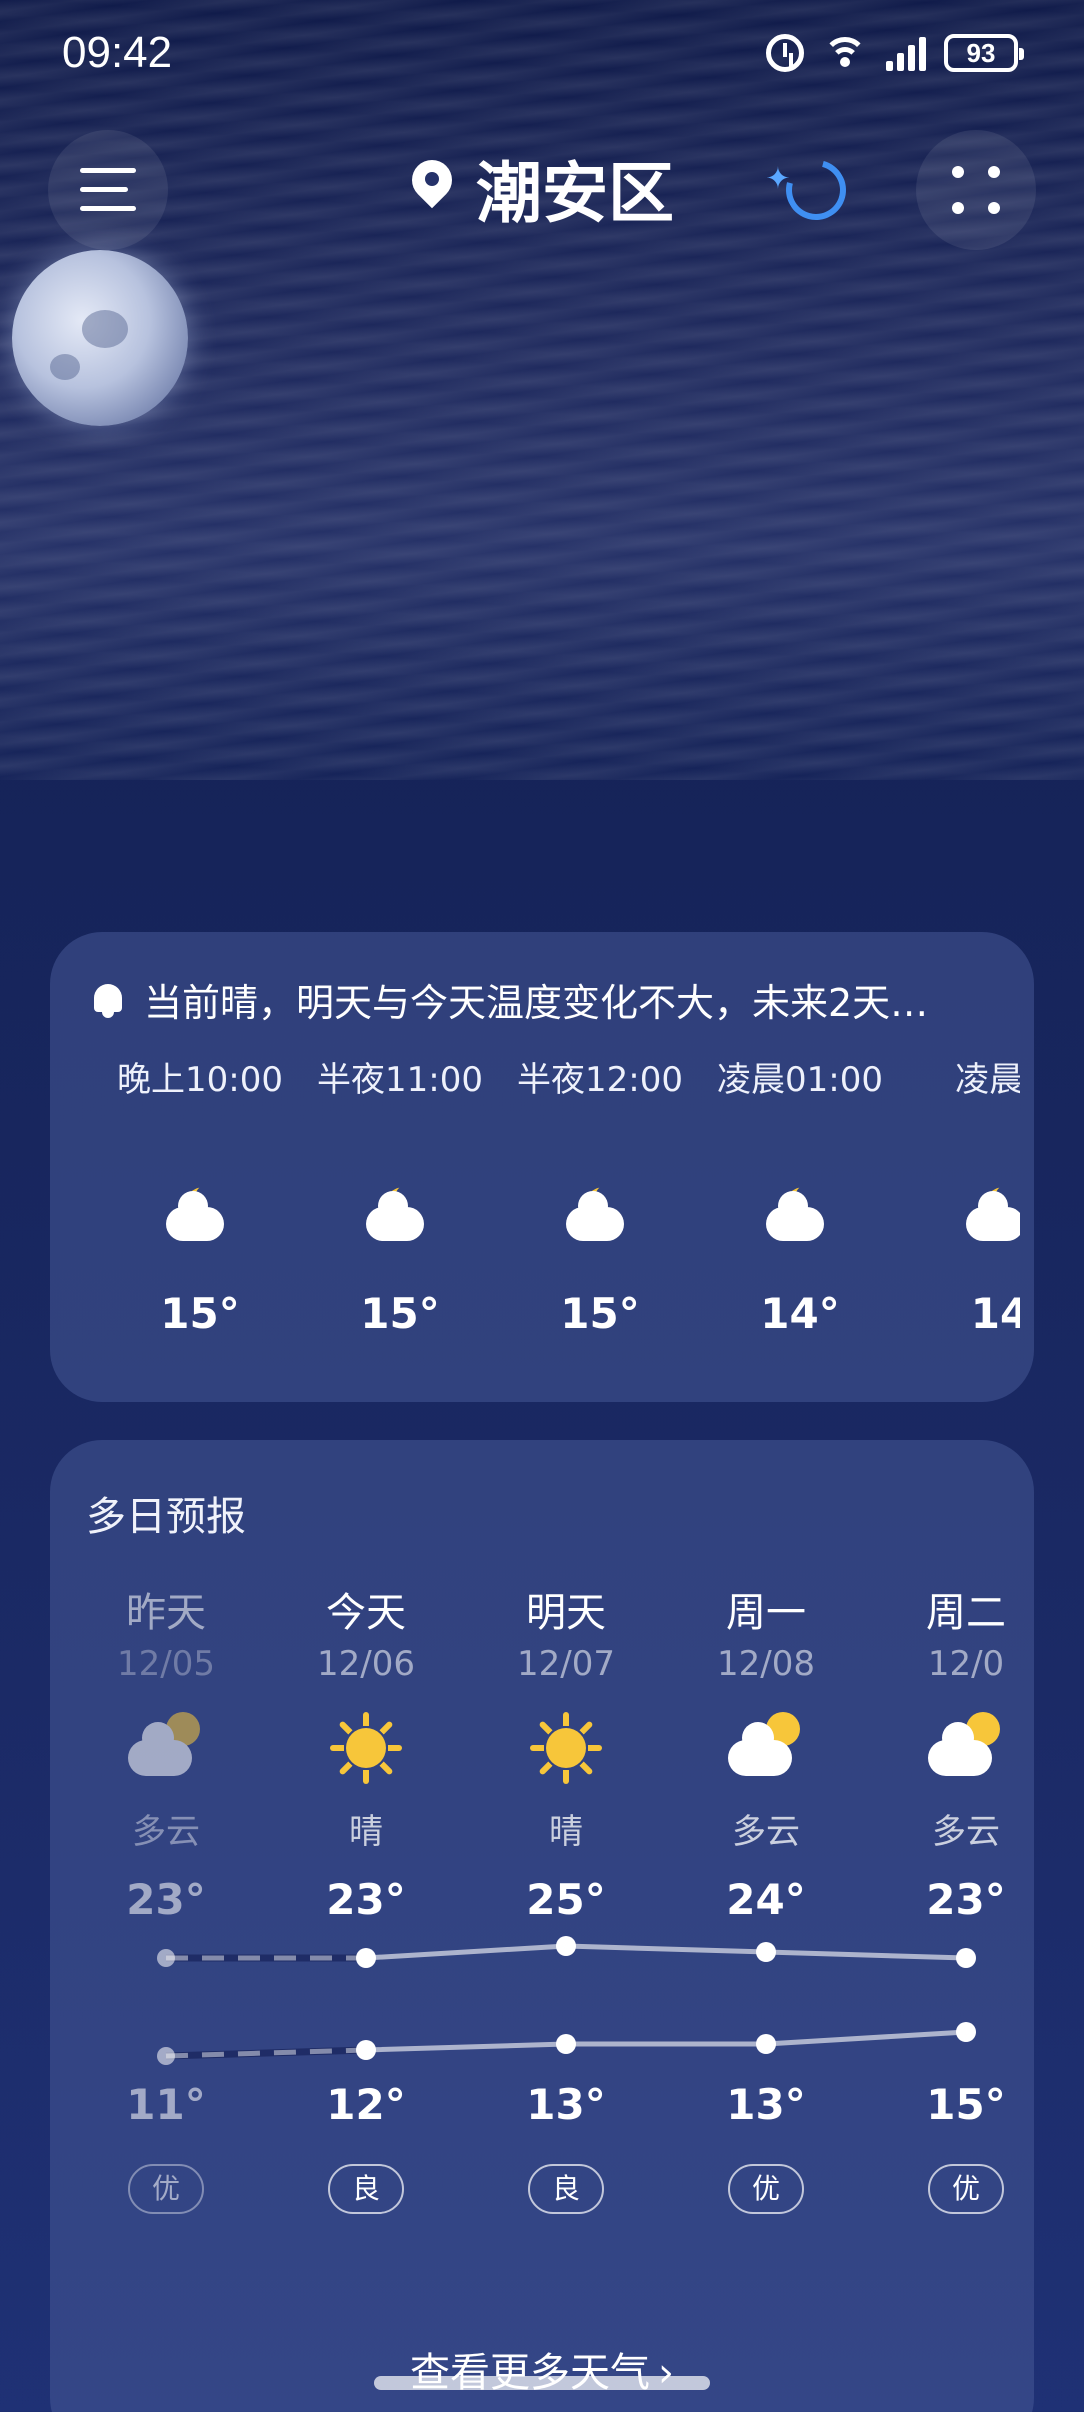  What do you see at coordinates (987, 1080) in the screenshot?
I see `hour-time: 凌晨0` at bounding box center [987, 1080].